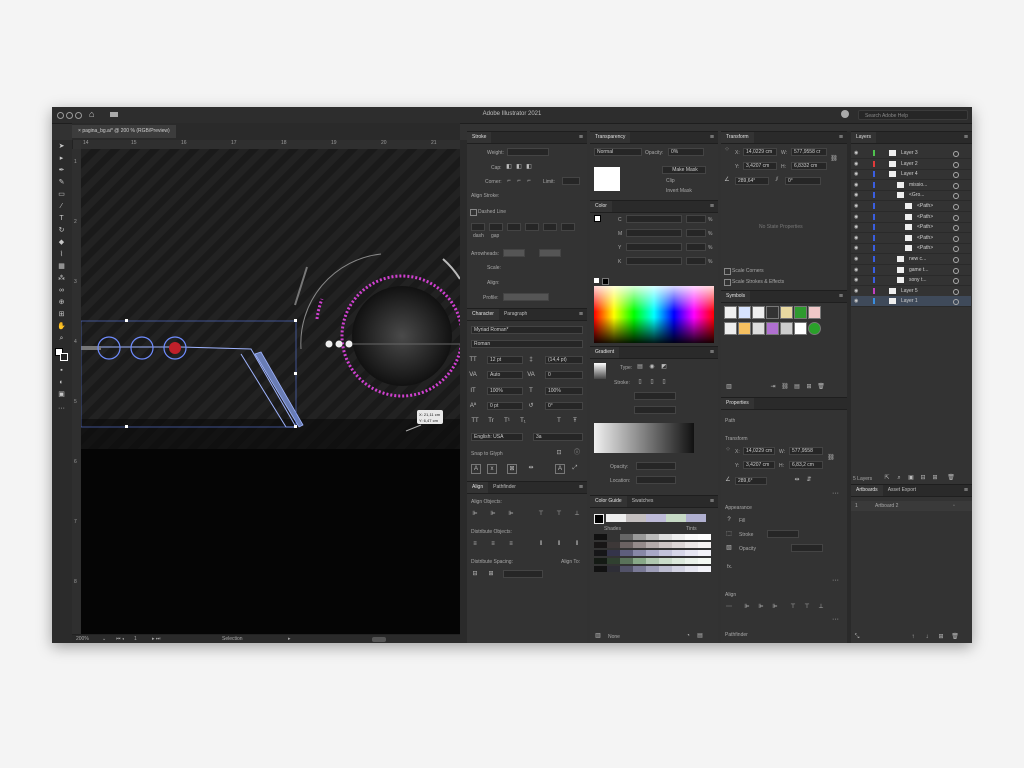  What do you see at coordinates (61, 394) in the screenshot?
I see `screen-mode-icon: ▣` at bounding box center [61, 394].